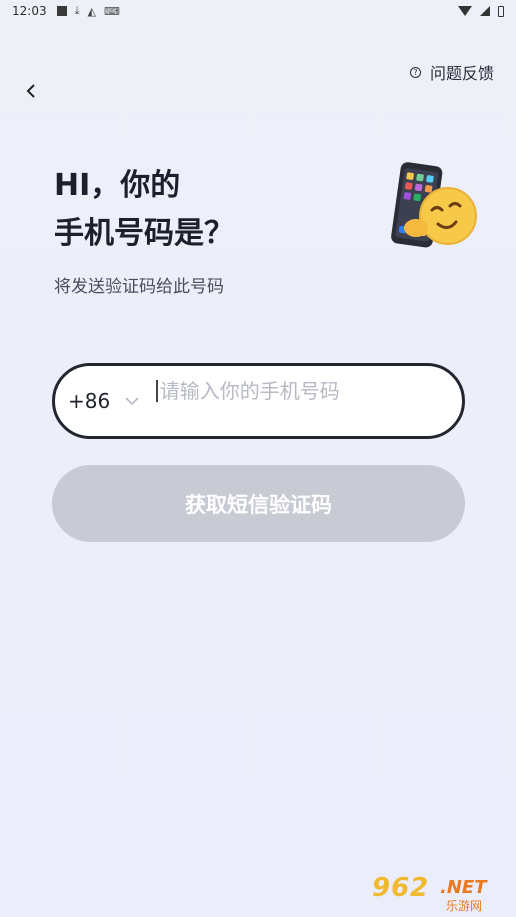 Image resolution: width=516 pixels, height=917 pixels. What do you see at coordinates (144, 210) in the screenshot?
I see `page-title: HI，你的 手机号码是？` at bounding box center [144, 210].